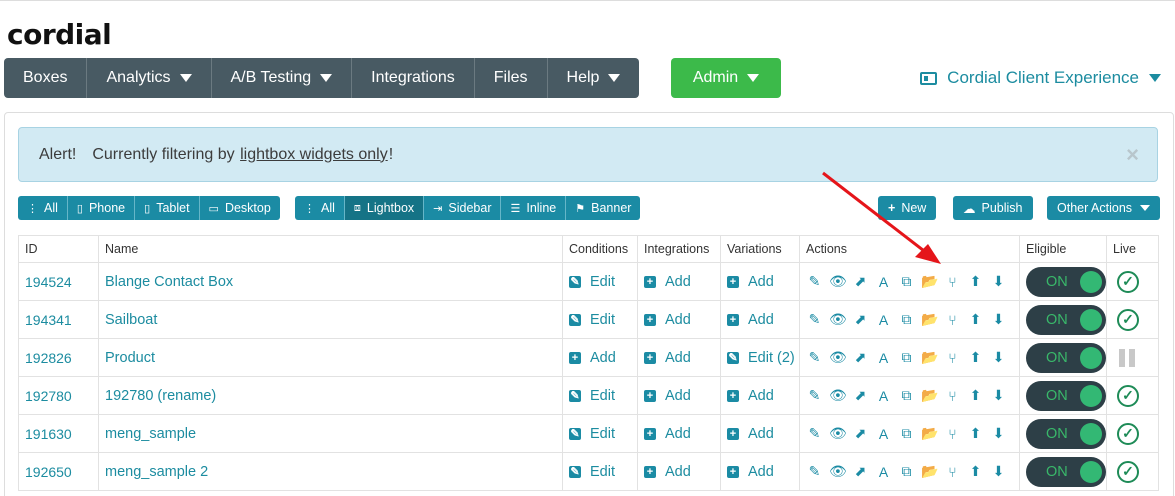 The width and height of the screenshot is (1175, 496). I want to click on row-id: 191630, so click(58, 433).